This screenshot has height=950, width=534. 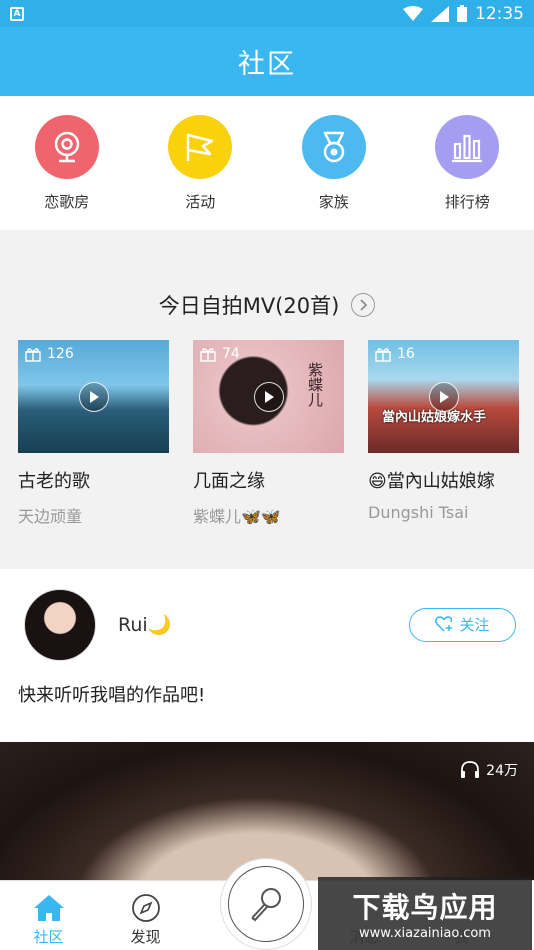 What do you see at coordinates (200, 202) in the screenshot?
I see `quicknav-label: 活动` at bounding box center [200, 202].